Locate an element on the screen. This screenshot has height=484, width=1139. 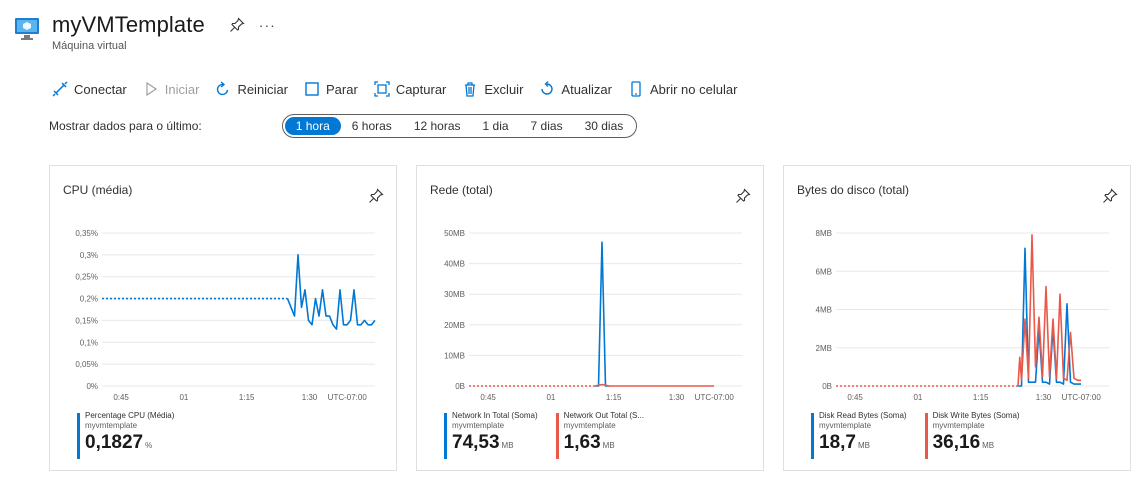
delete-button: Excluir is located at coordinates (492, 89).